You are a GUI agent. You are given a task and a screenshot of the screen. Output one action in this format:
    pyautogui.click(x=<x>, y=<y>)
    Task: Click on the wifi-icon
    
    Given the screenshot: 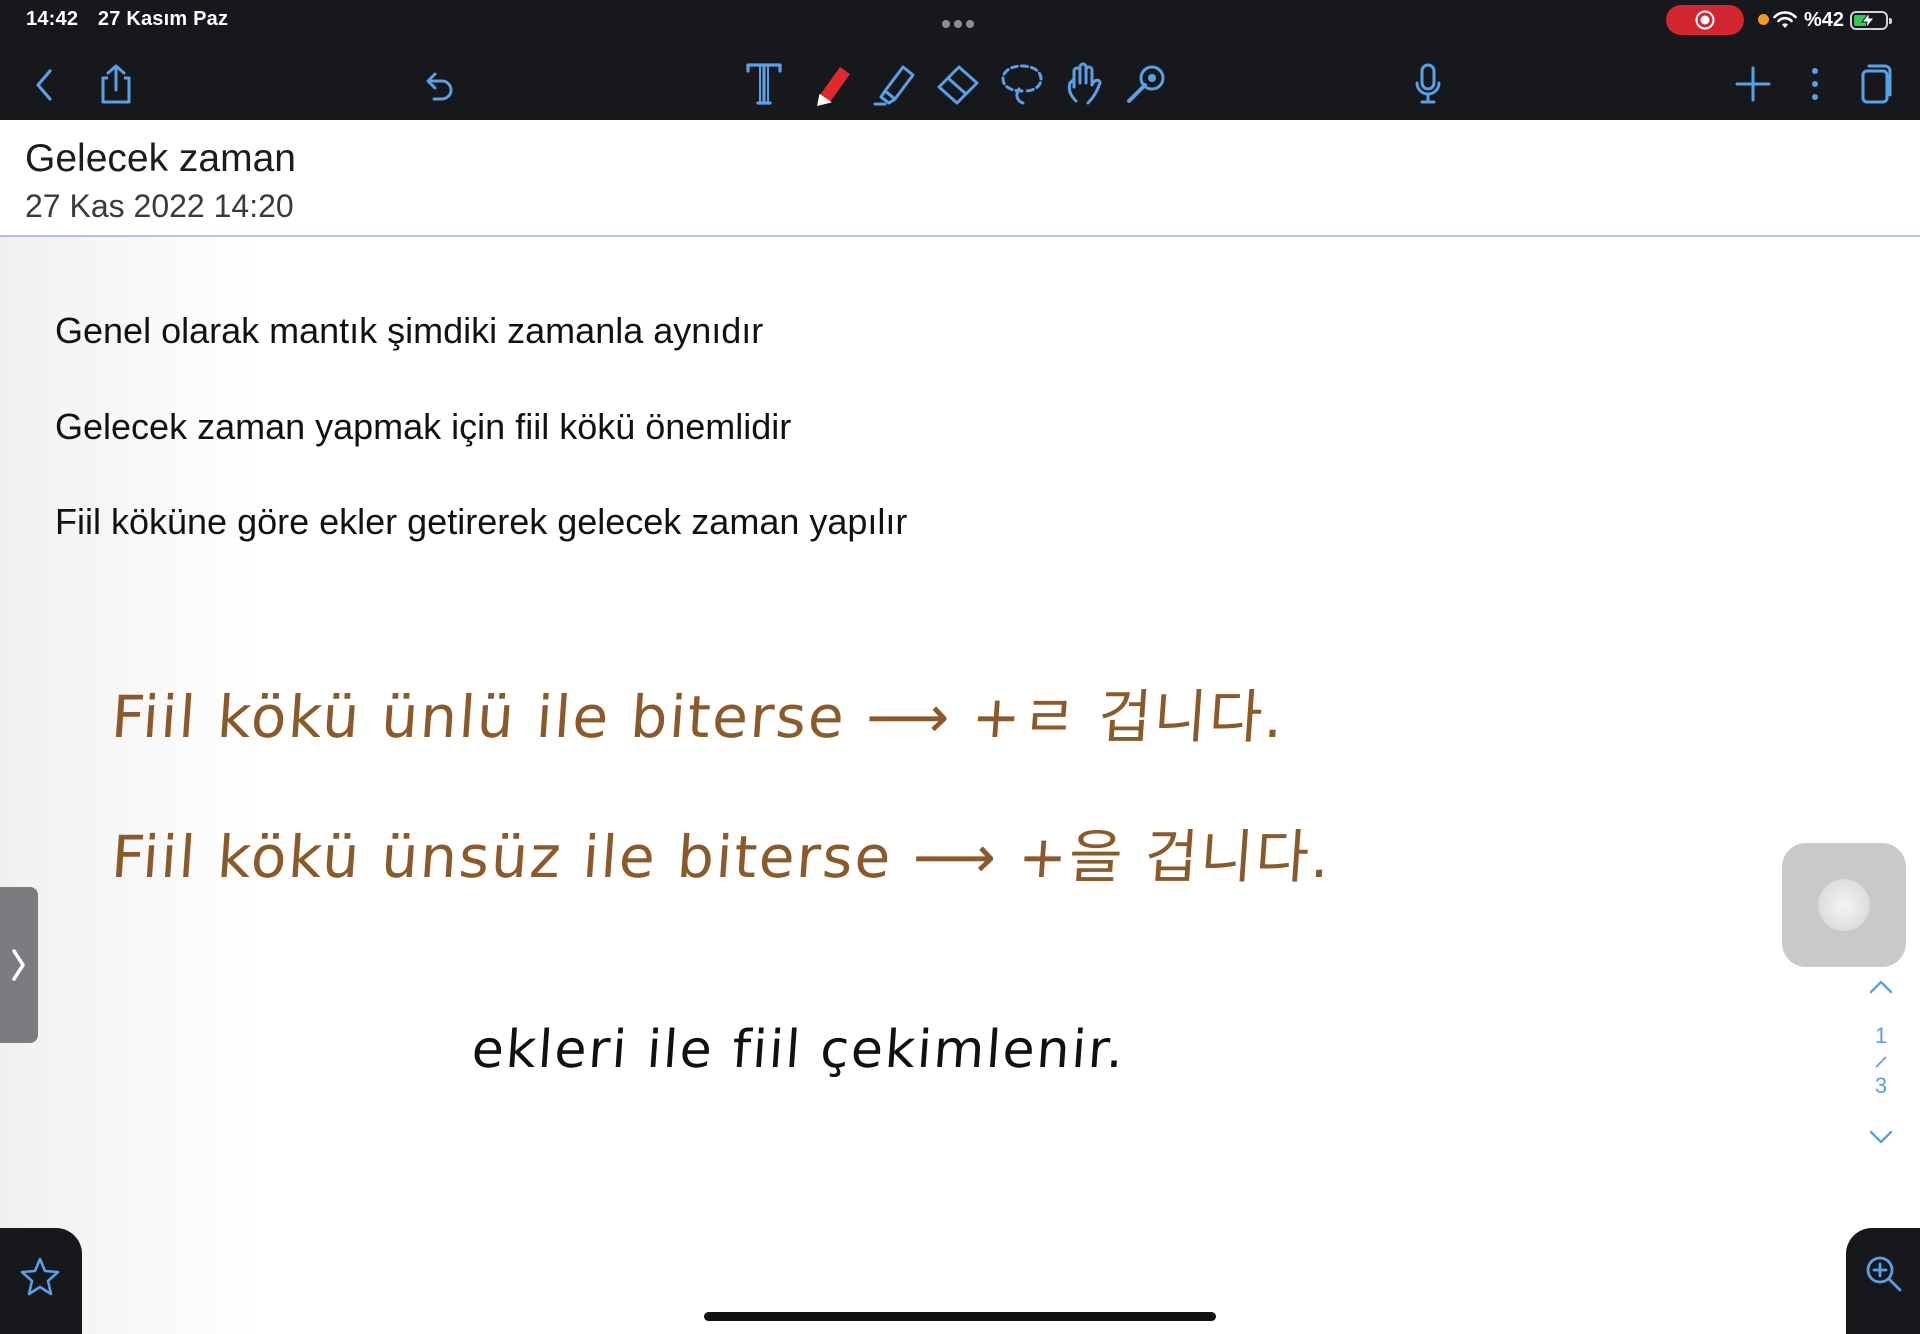 What is the action you would take?
    pyautogui.click(x=1785, y=19)
    